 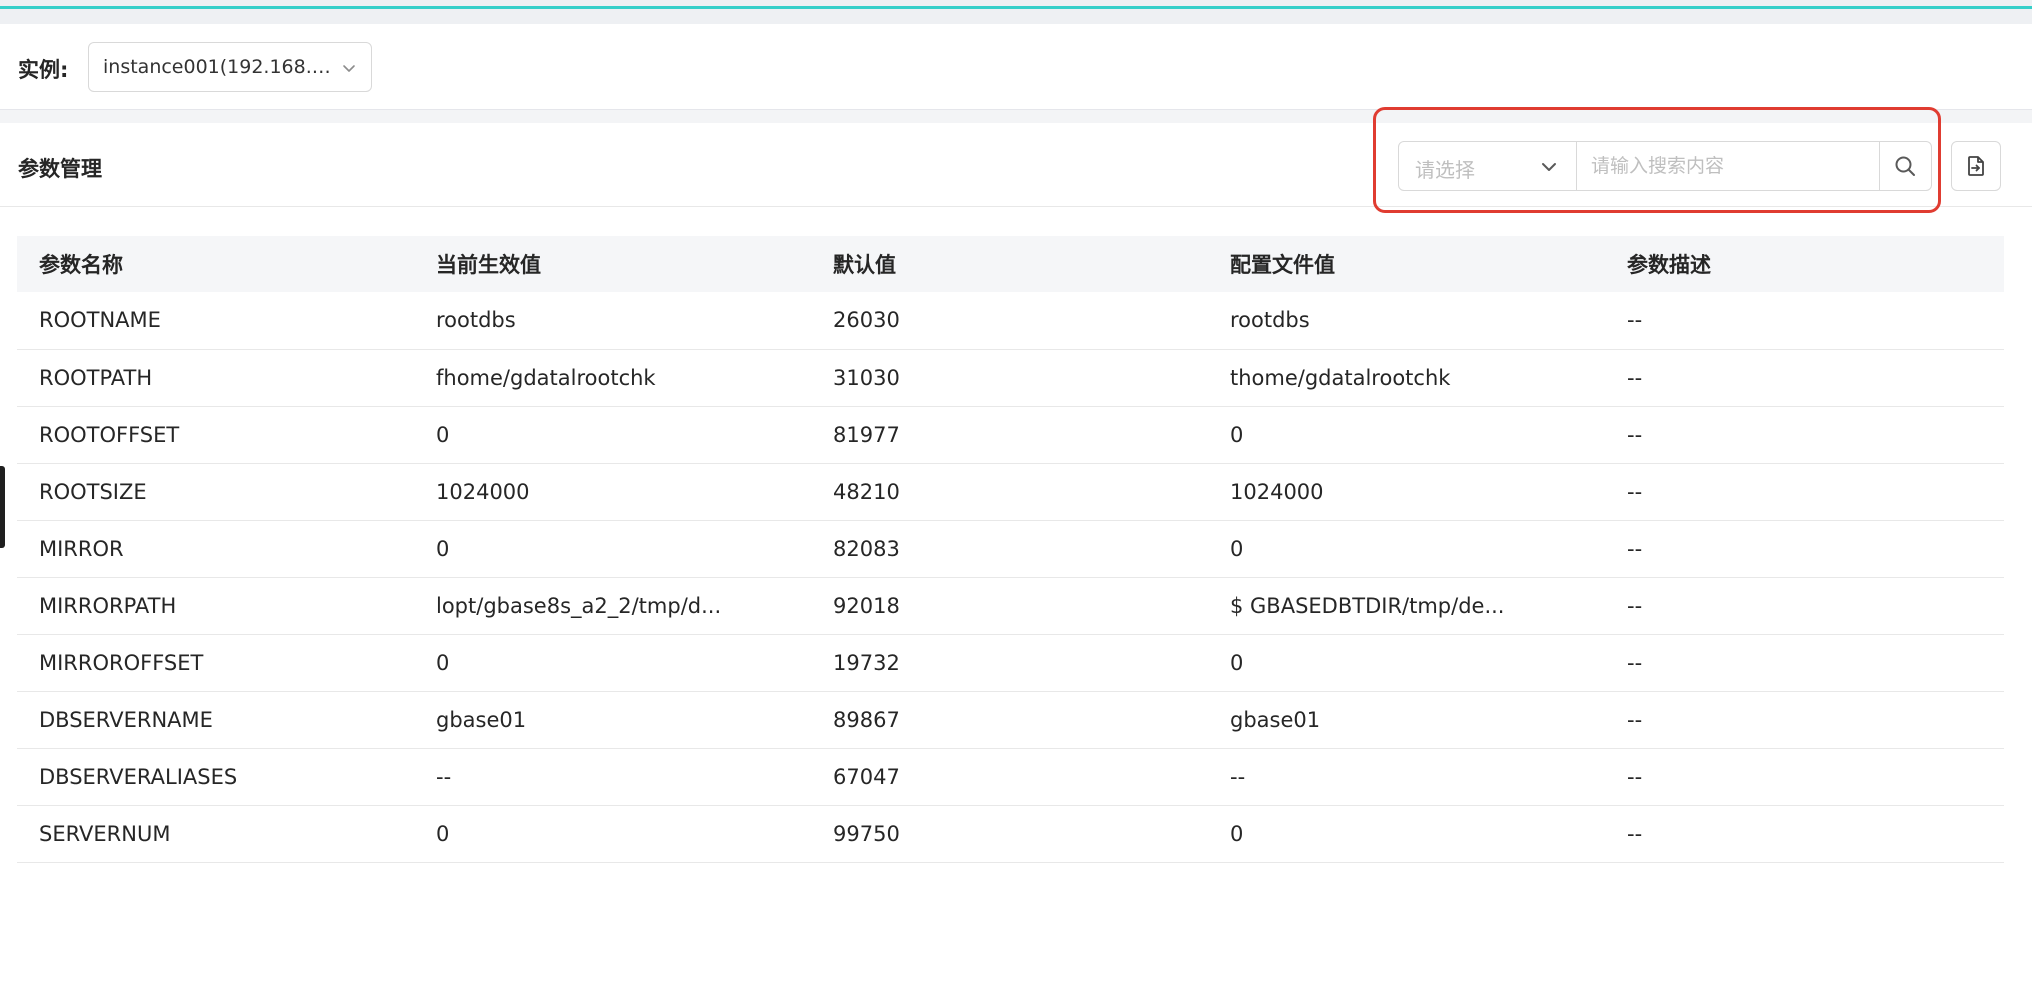 I want to click on config-value-cell: rootdbs, so click(x=1406, y=321).